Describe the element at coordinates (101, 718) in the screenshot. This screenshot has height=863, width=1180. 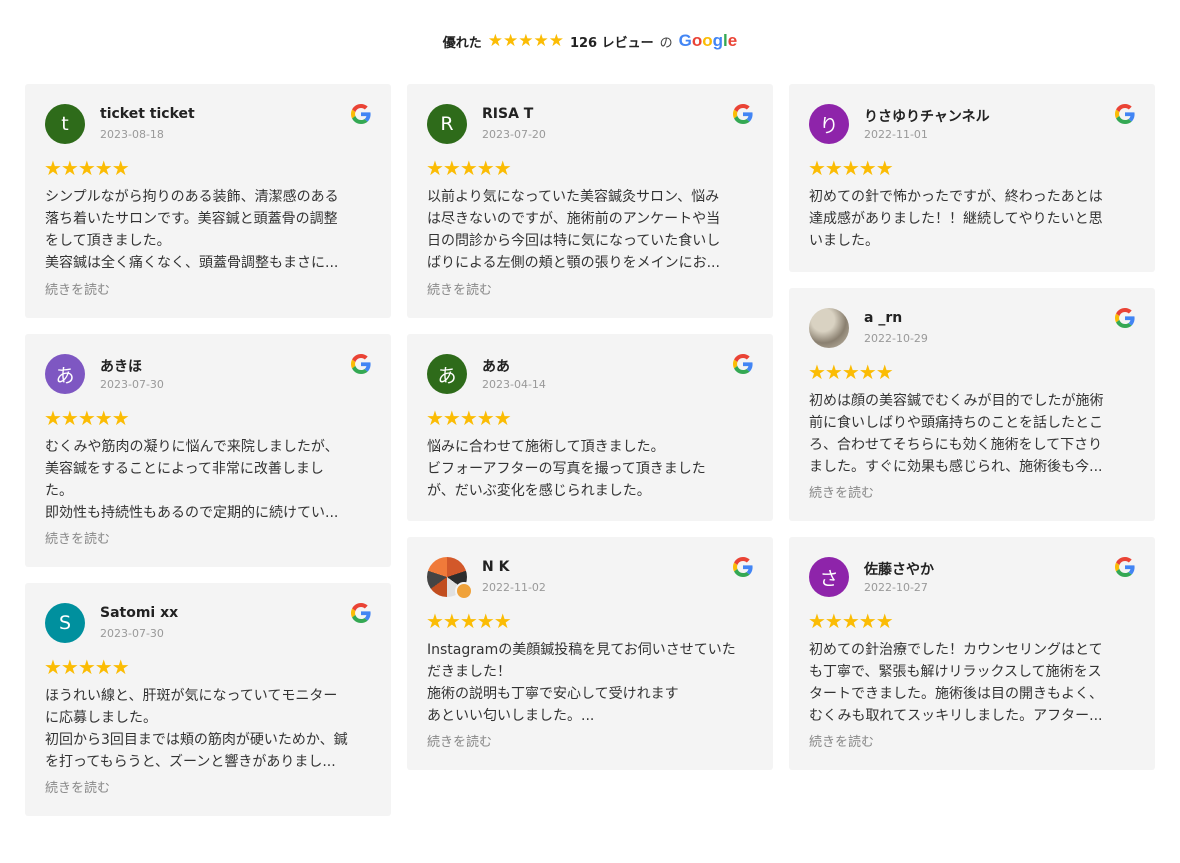
I see `review-line: に応募しました。` at that location.